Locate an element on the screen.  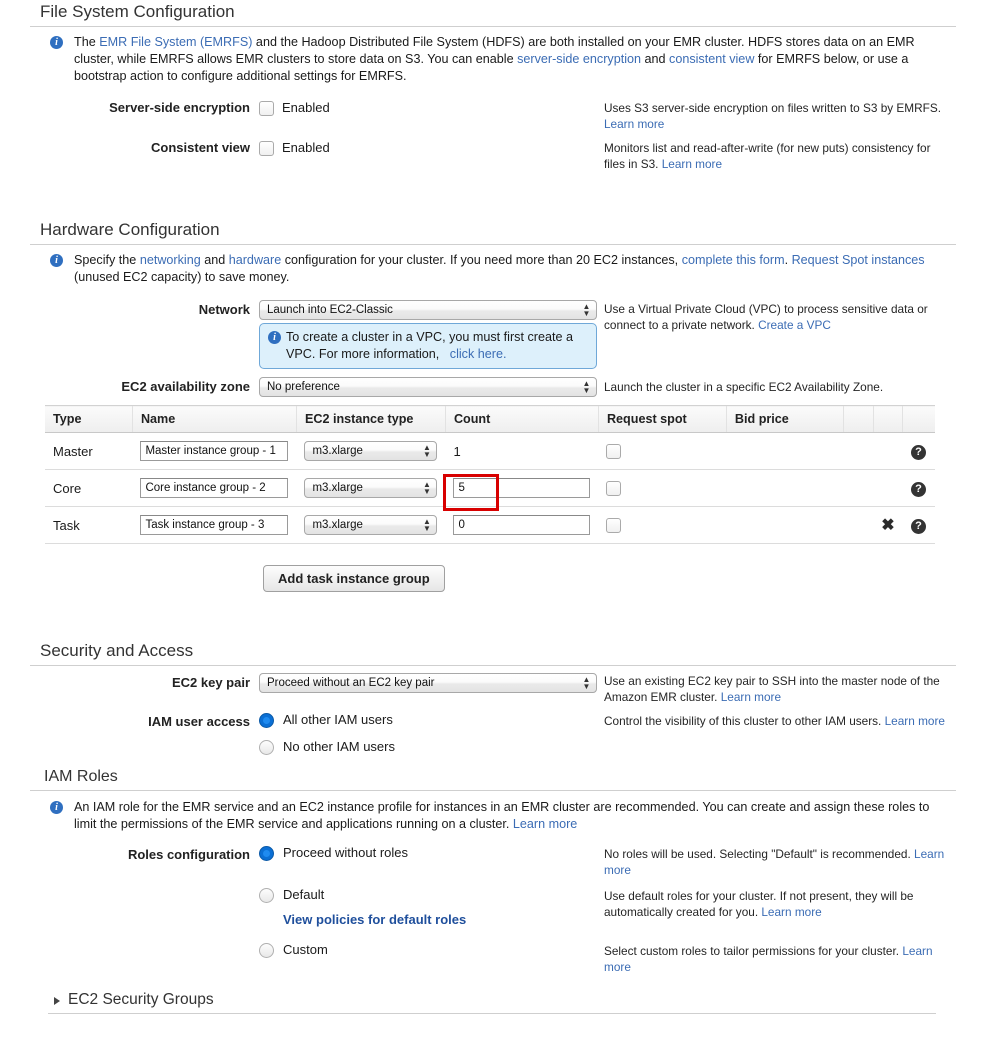
col-request-spot: Request spot is located at coordinates (662, 419).